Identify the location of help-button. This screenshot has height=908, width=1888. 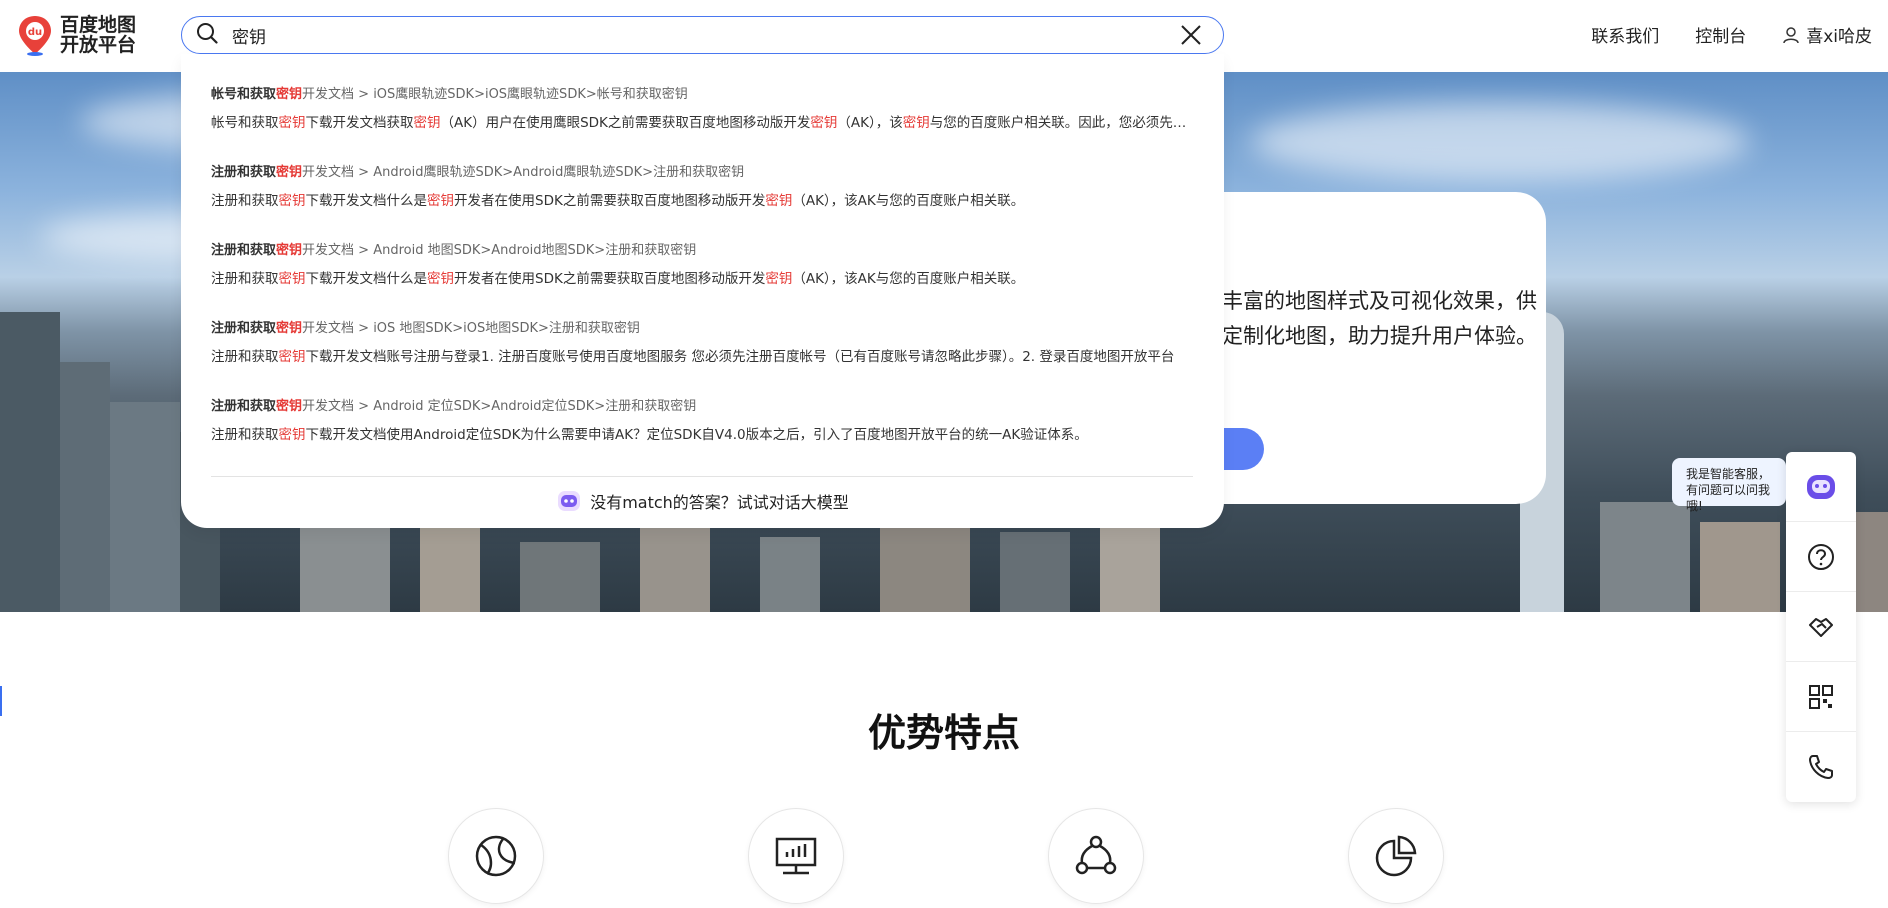
(1821, 557).